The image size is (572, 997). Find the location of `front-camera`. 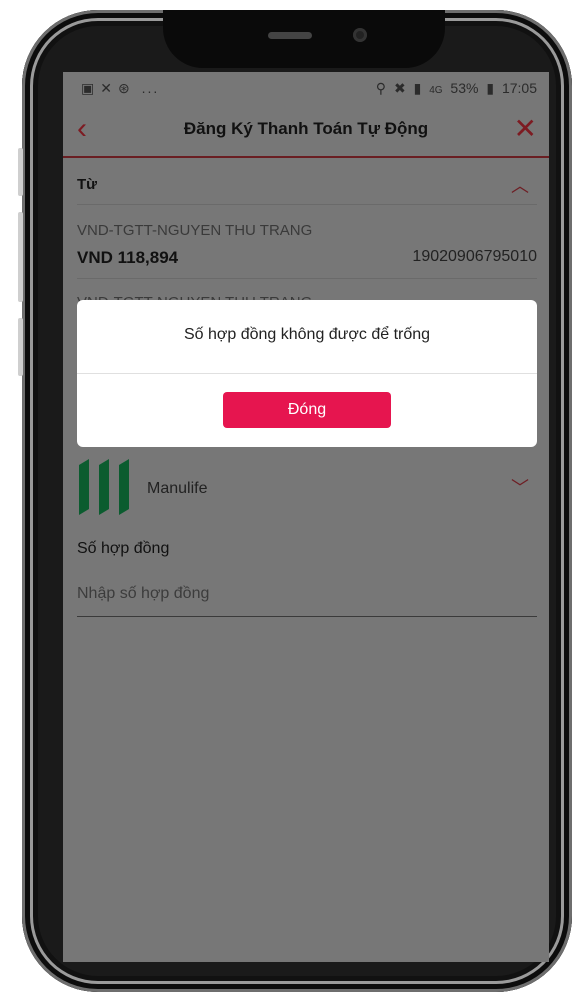

front-camera is located at coordinates (360, 35).